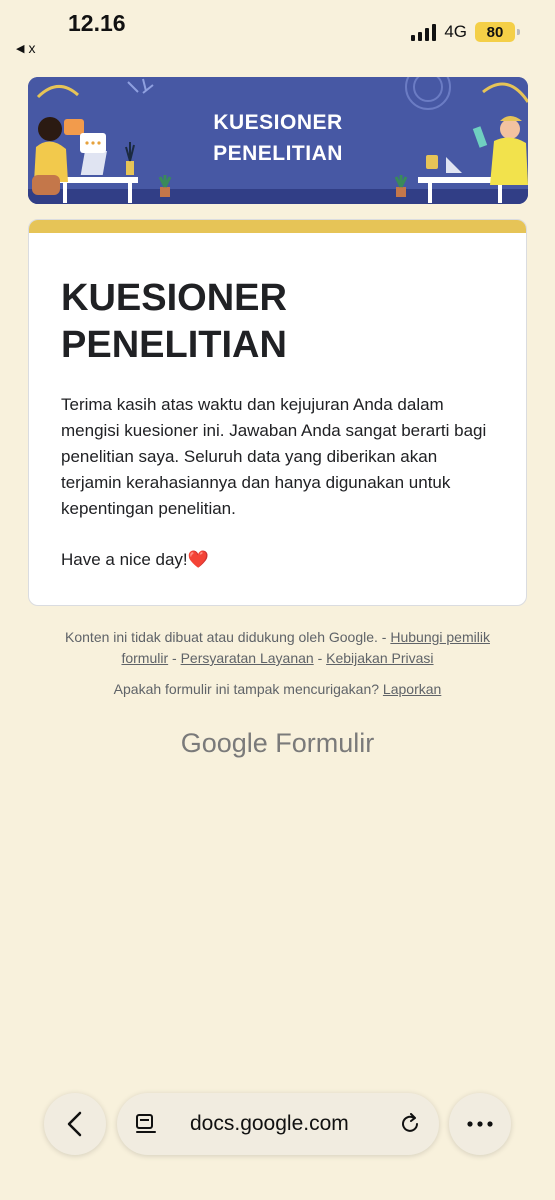 This screenshot has width=555, height=1200. I want to click on brand-google: Google, so click(224, 743).